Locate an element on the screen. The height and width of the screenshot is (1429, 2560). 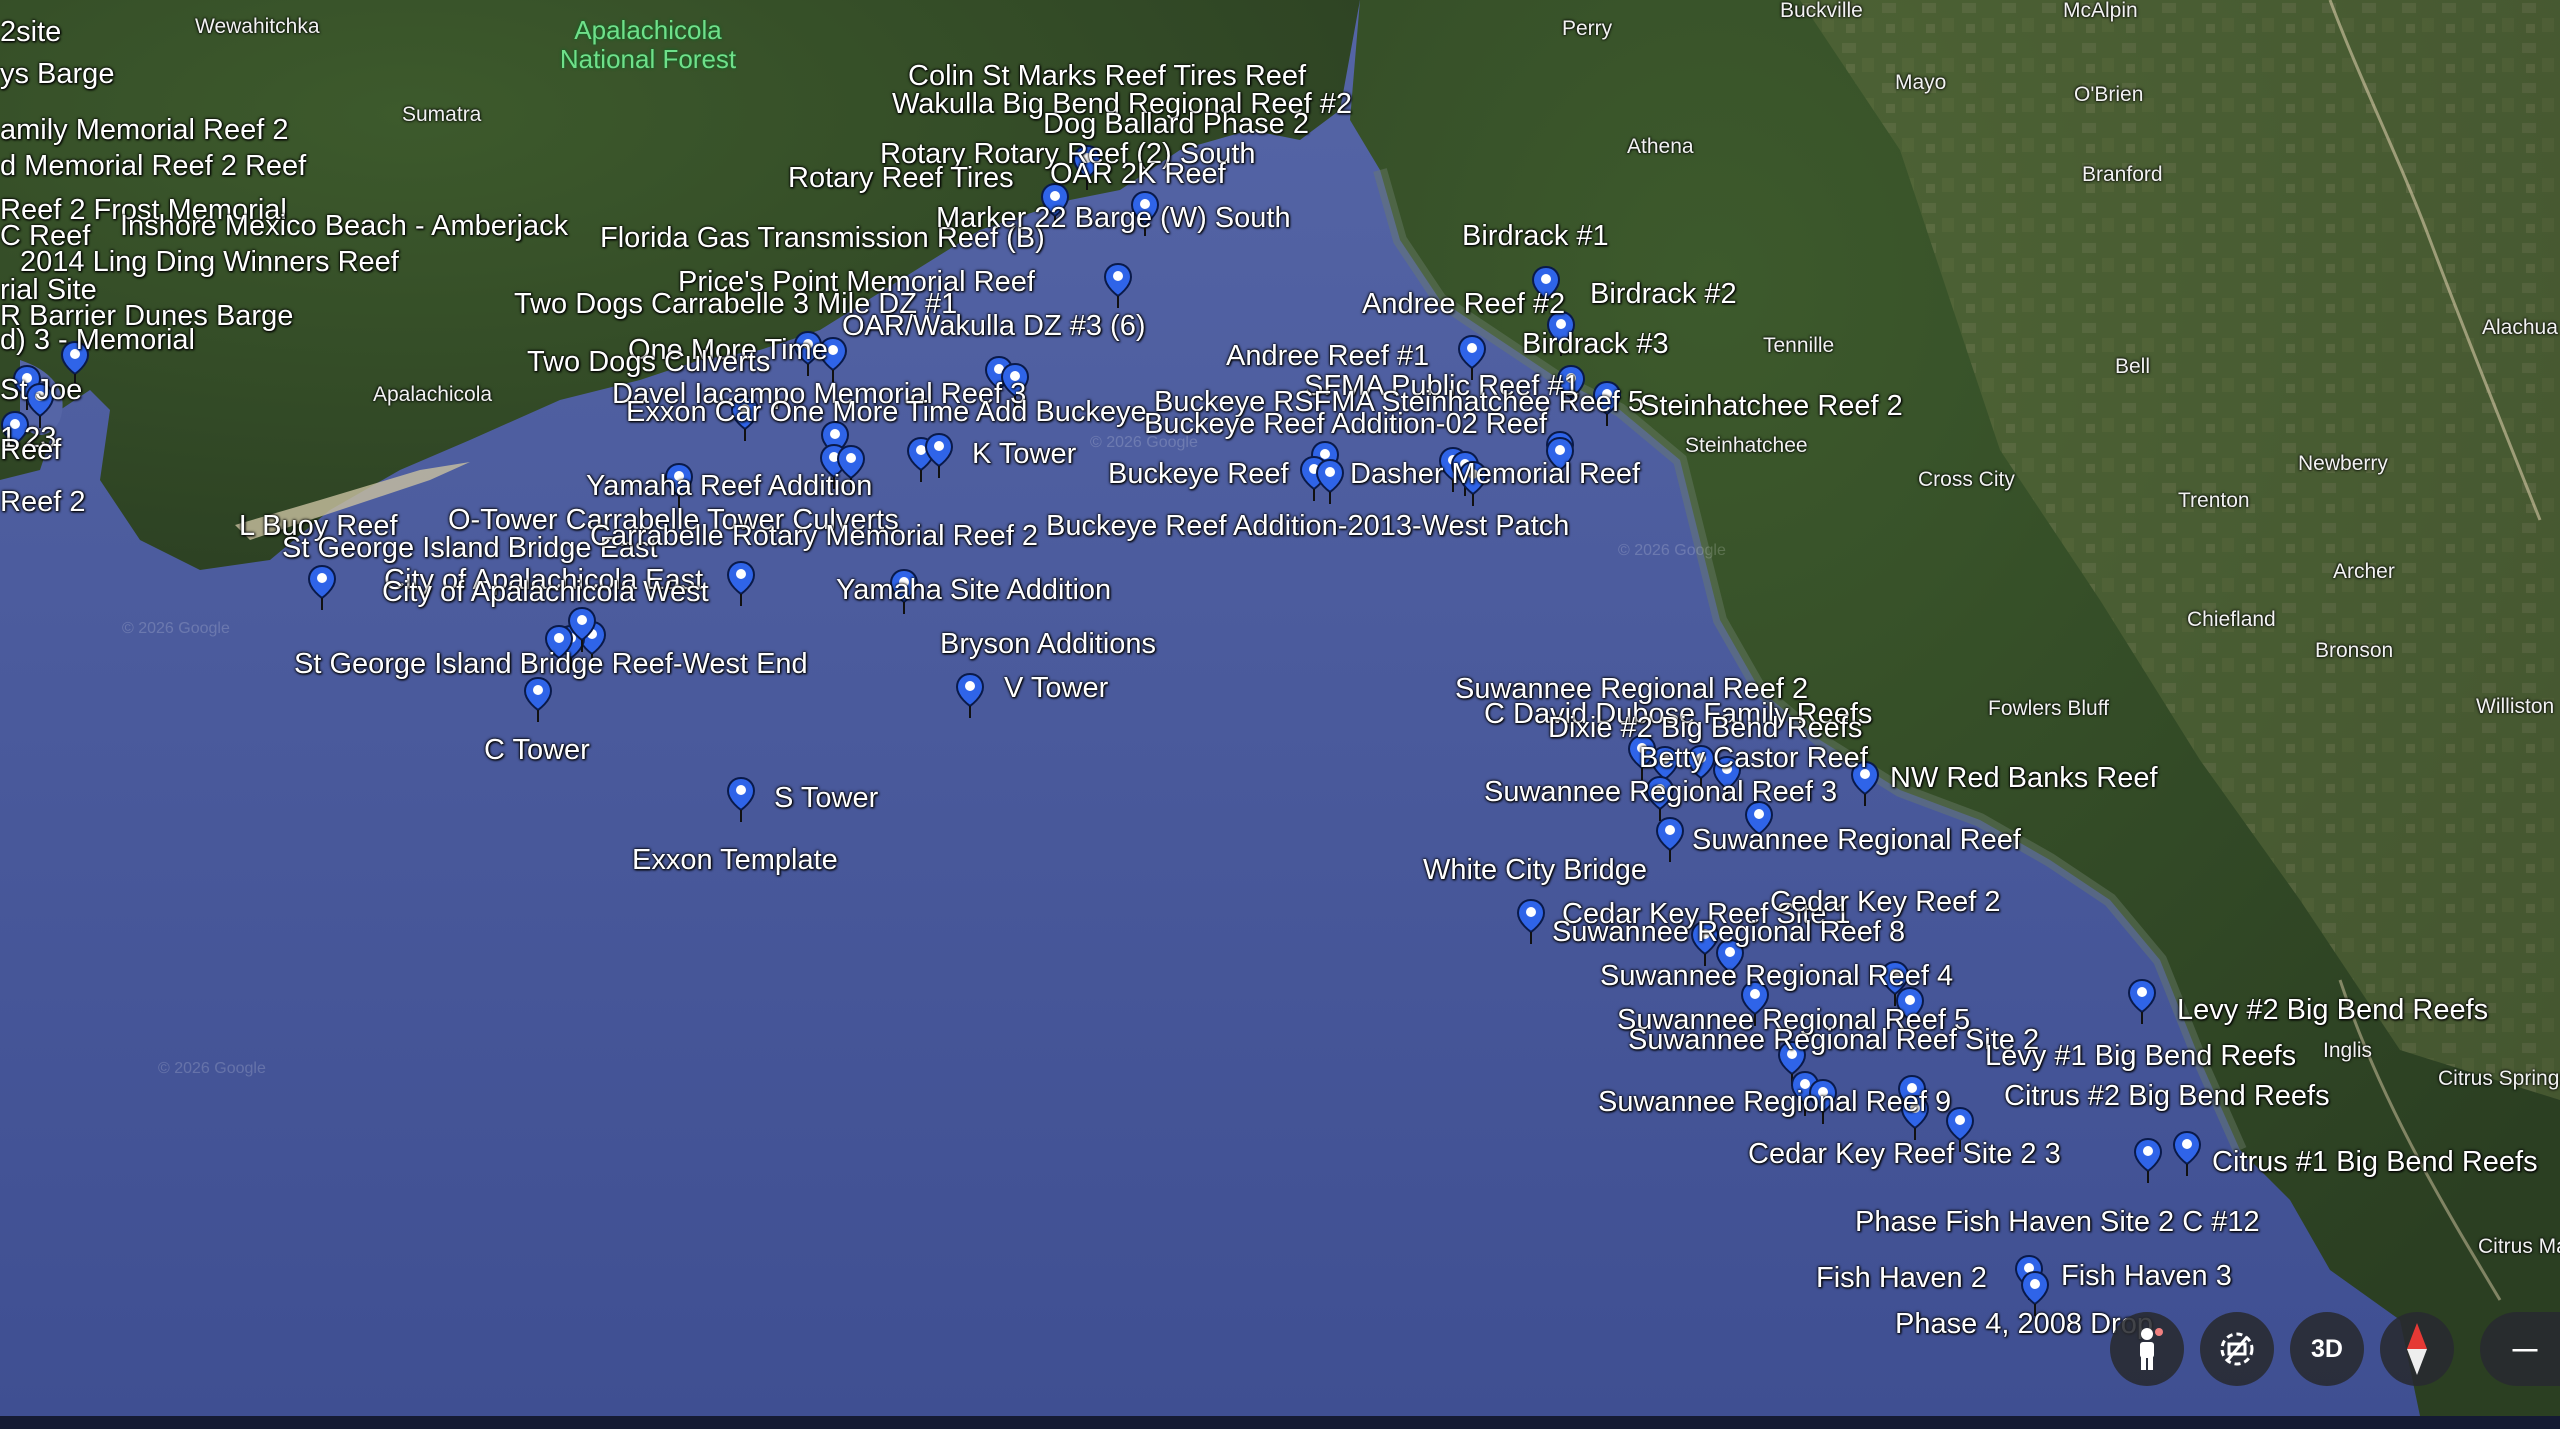
reef-label-inshore-mexico-beach-amberjack: Inshore Mexico Beach - Amberjack is located at coordinates (344, 226).